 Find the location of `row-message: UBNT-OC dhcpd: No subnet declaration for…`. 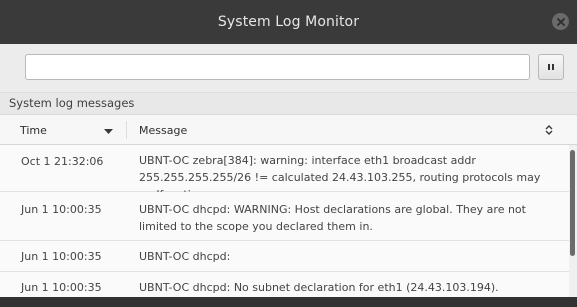

row-message: UBNT-OC dhcpd: No subnet declaration for… is located at coordinates (319, 287).